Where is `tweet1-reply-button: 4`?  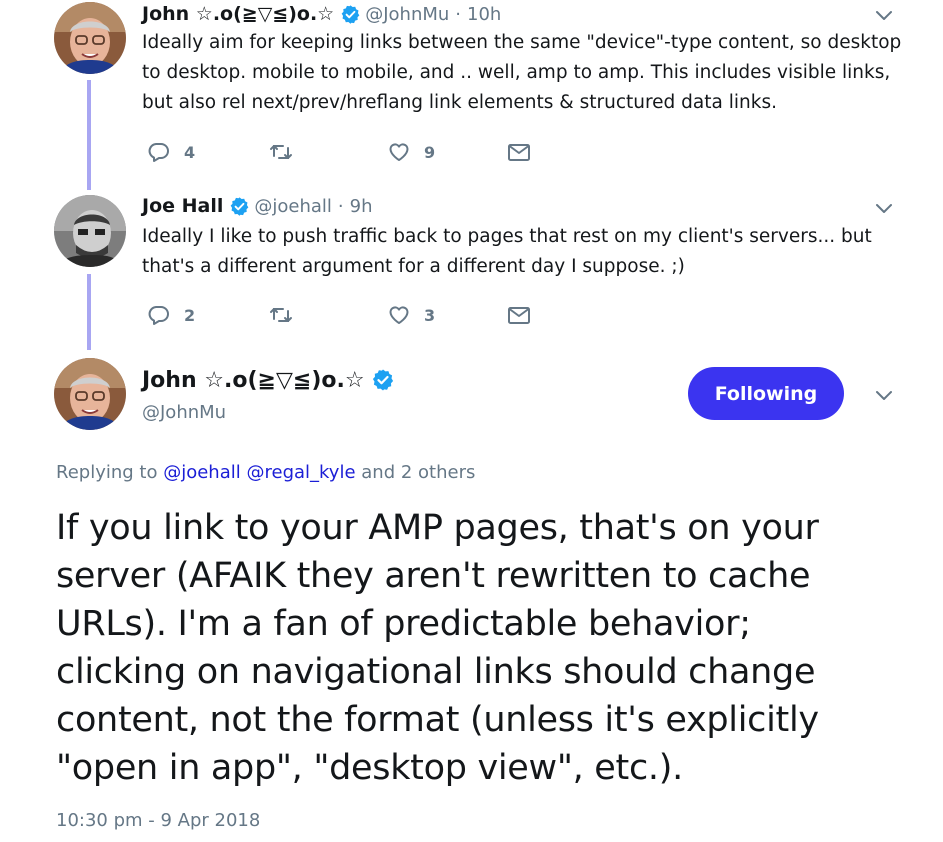
tweet1-reply-button: 4 is located at coordinates (170, 152).